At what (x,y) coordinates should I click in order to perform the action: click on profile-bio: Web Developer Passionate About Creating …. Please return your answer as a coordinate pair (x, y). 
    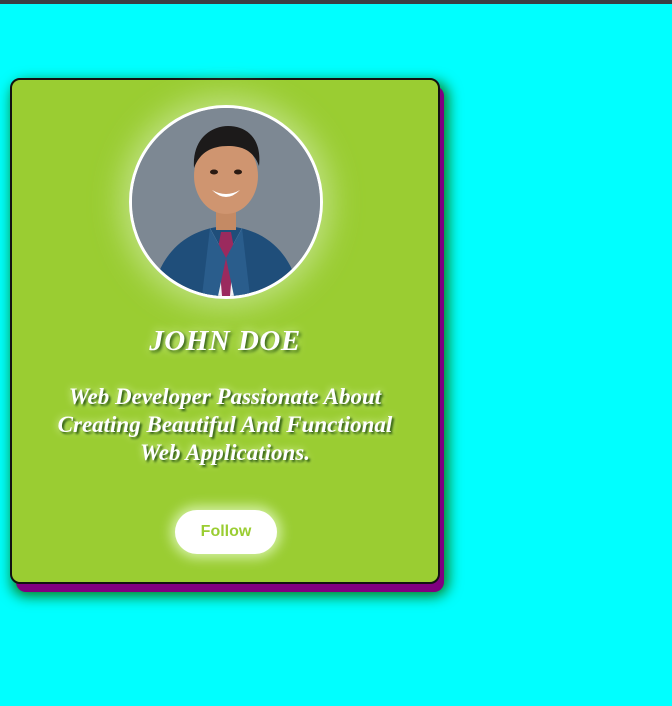
    Looking at the image, I should click on (225, 424).